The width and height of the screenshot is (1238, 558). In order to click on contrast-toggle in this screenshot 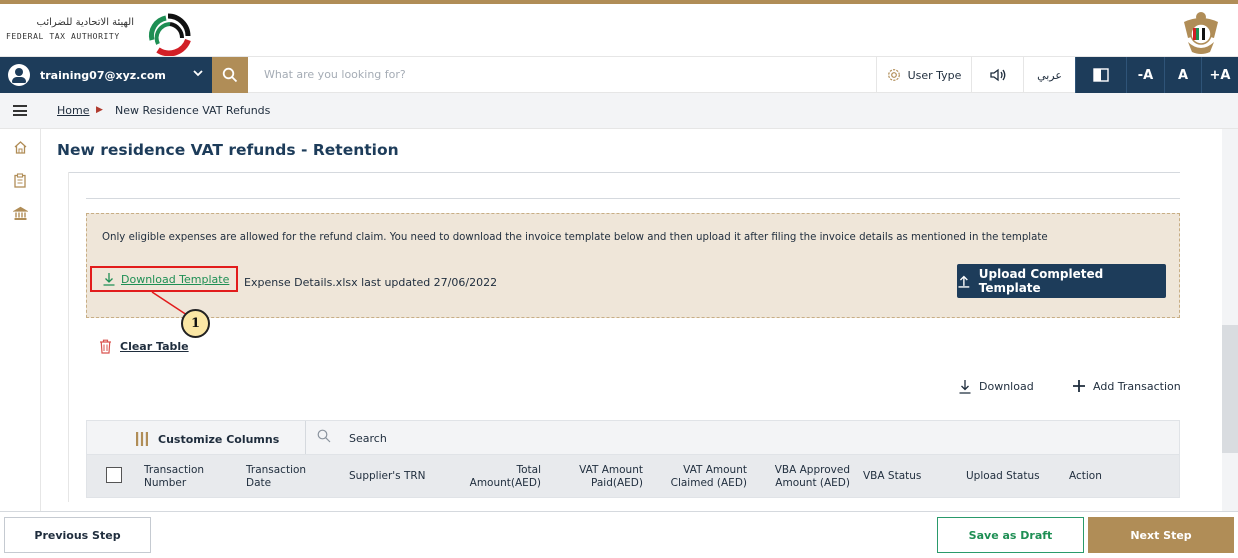, I will do `click(1100, 75)`.